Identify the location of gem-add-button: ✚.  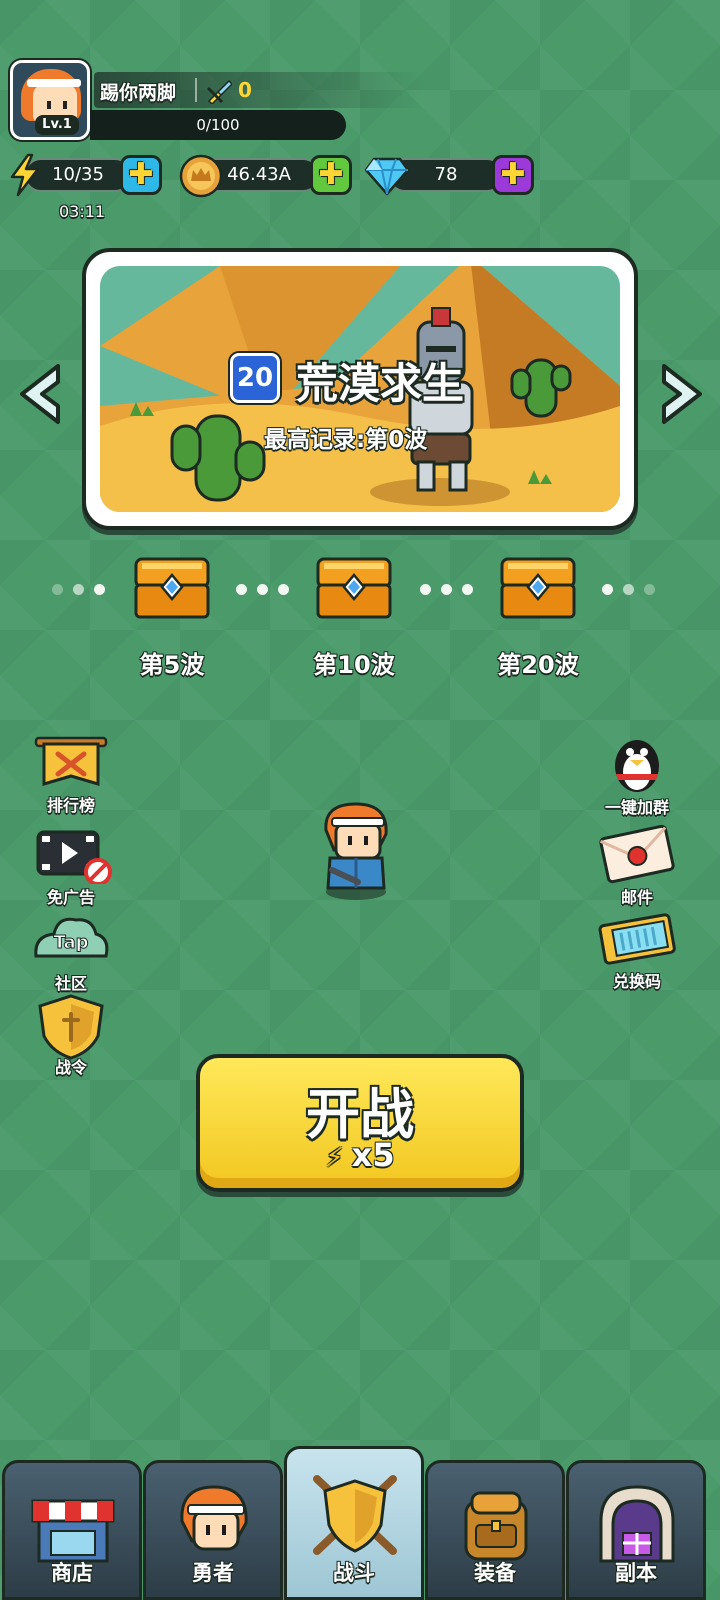
(513, 175).